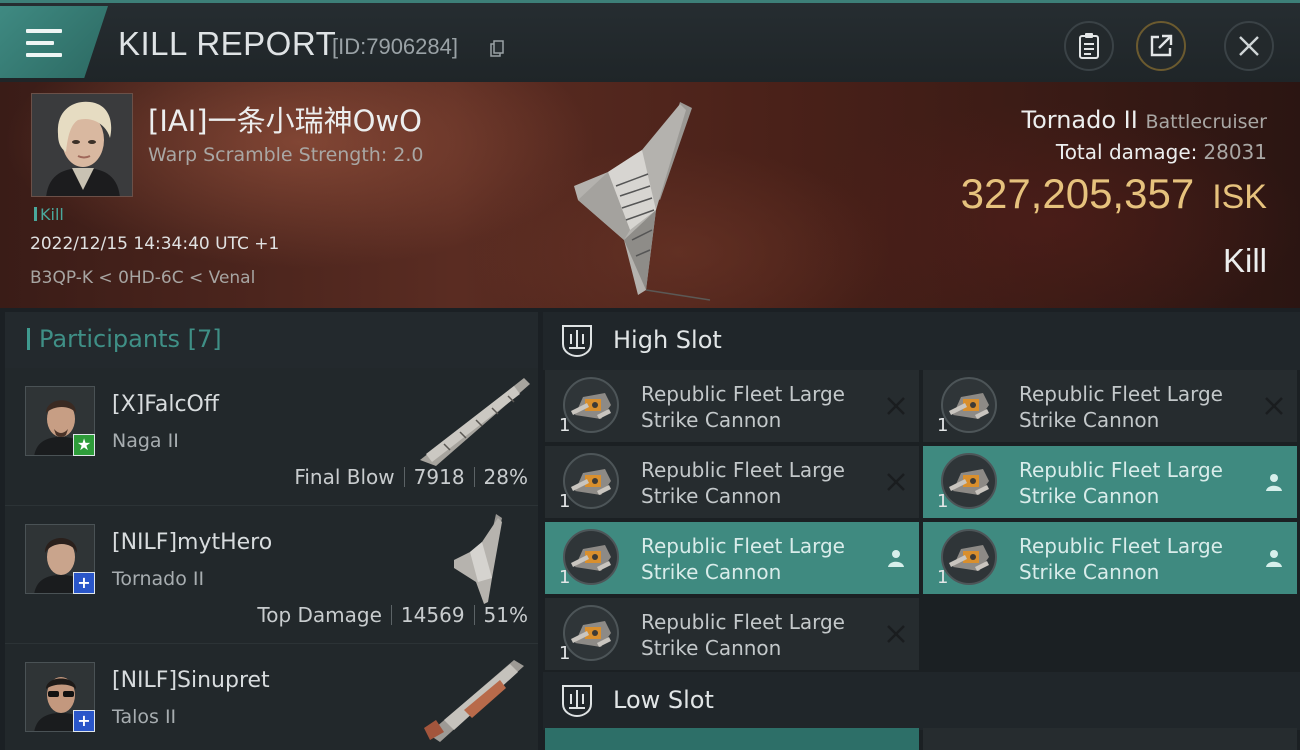 The height and width of the screenshot is (750, 1300). I want to click on participant-ship: Naga II, so click(145, 441).